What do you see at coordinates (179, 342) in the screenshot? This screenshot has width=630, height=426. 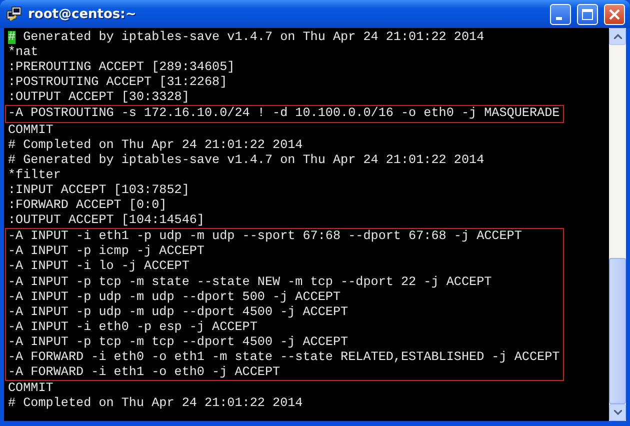 I see `terminal-line: -A INPUT -p tcp -m tcp --dport 4500 -j ACCEPT` at bounding box center [179, 342].